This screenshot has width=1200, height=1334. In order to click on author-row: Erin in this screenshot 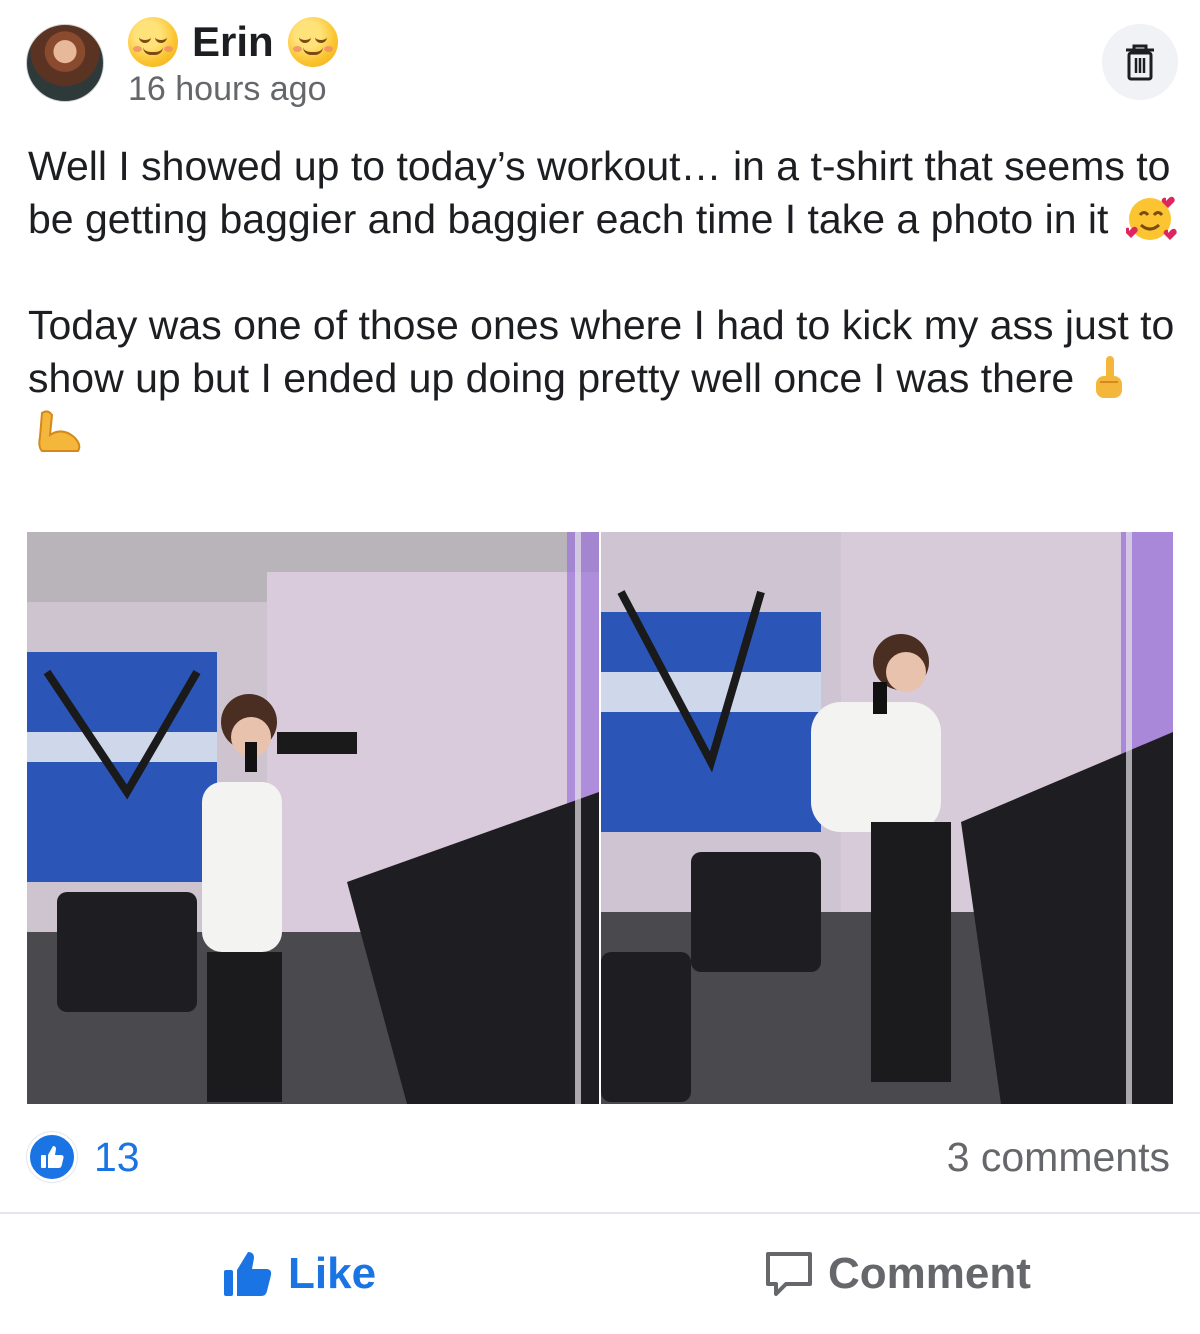, I will do `click(233, 42)`.